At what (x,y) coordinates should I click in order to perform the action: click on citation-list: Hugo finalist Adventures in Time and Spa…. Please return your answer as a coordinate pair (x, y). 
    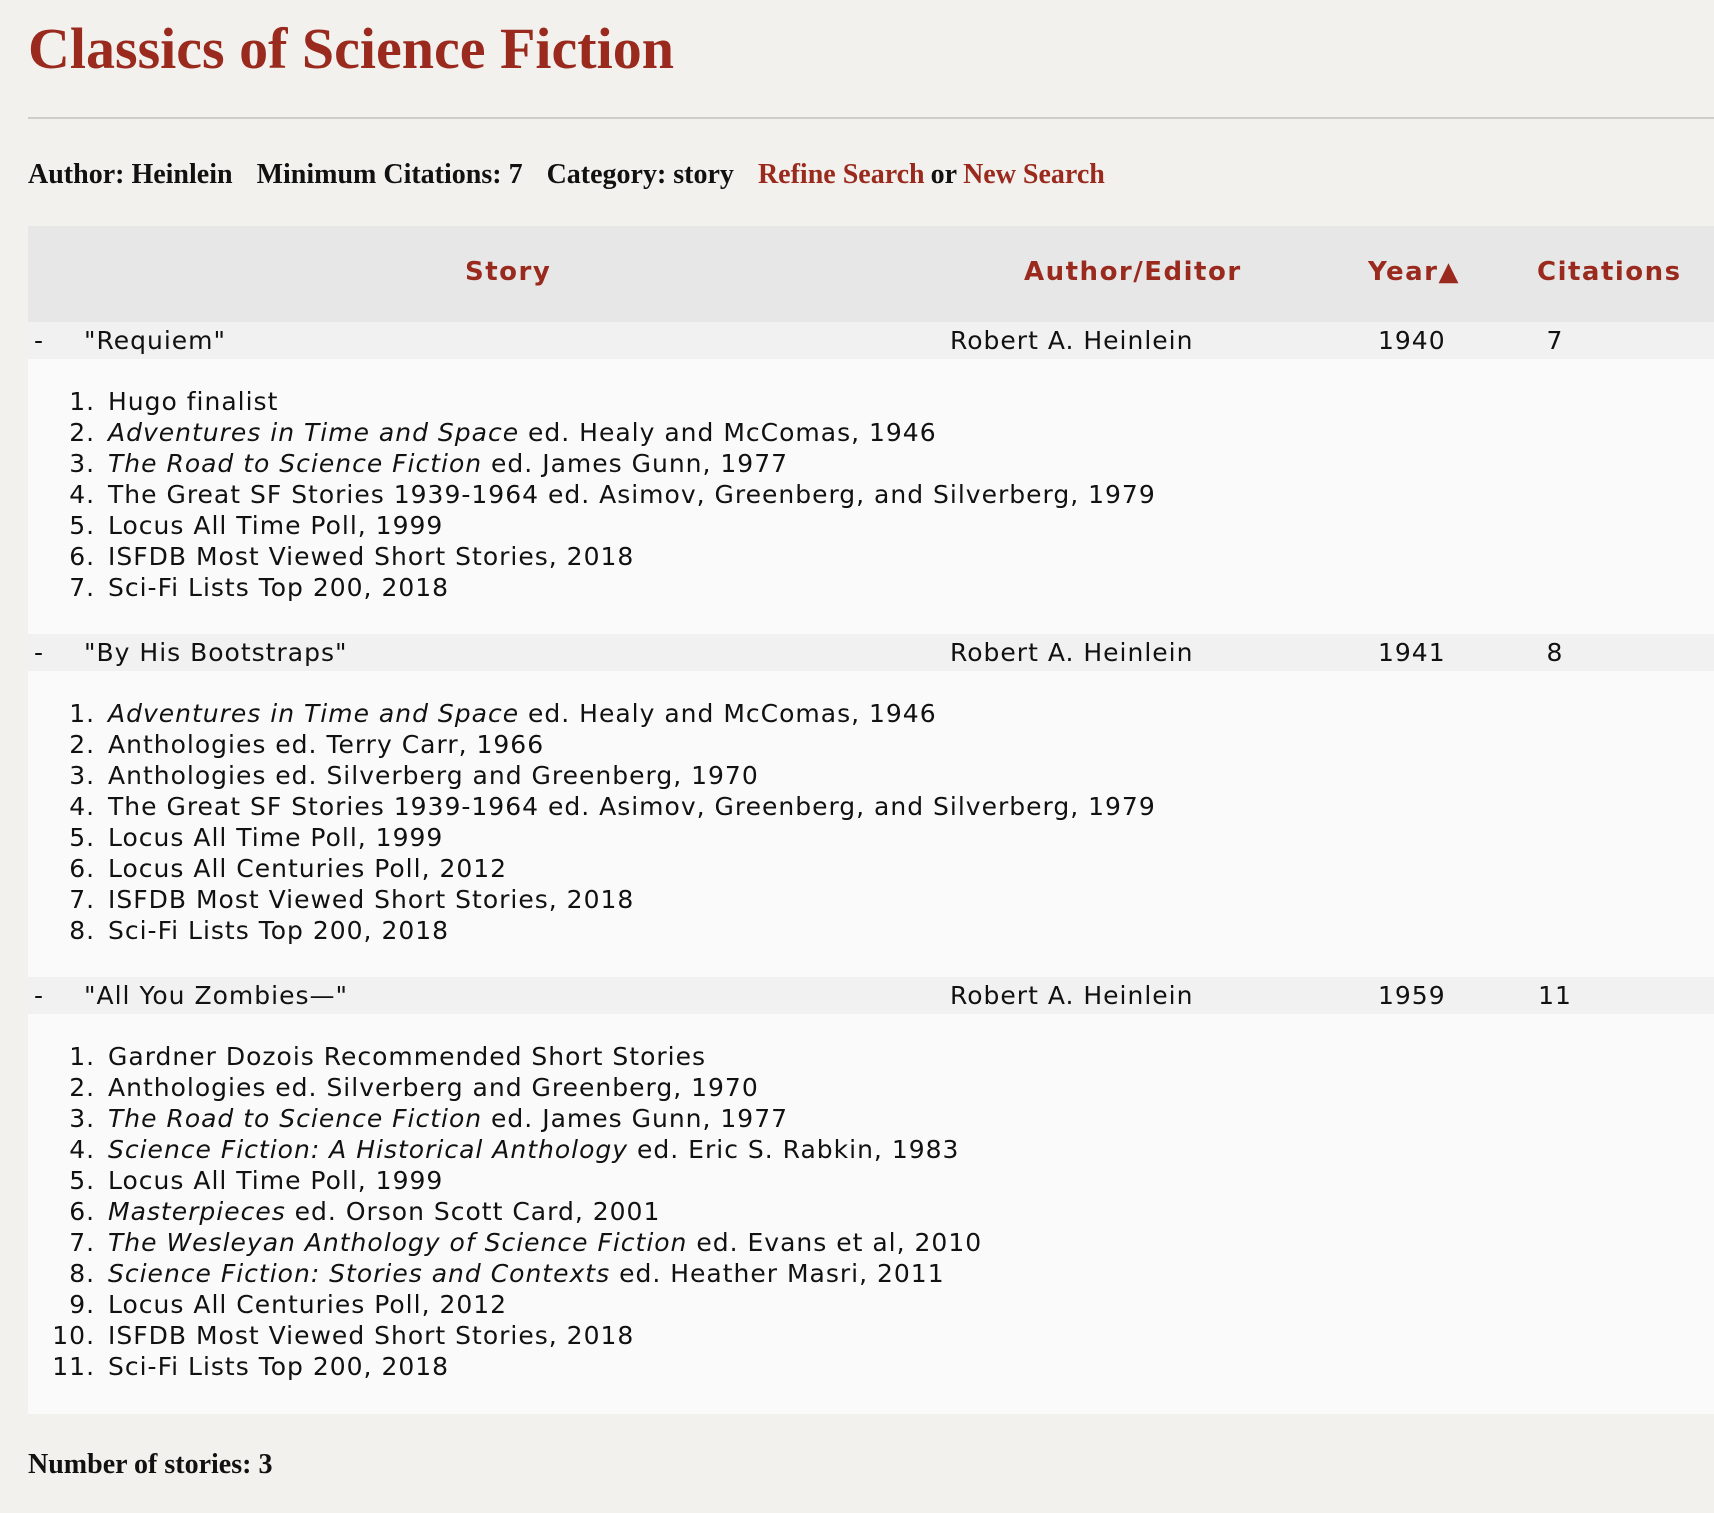
    Looking at the image, I should click on (592, 494).